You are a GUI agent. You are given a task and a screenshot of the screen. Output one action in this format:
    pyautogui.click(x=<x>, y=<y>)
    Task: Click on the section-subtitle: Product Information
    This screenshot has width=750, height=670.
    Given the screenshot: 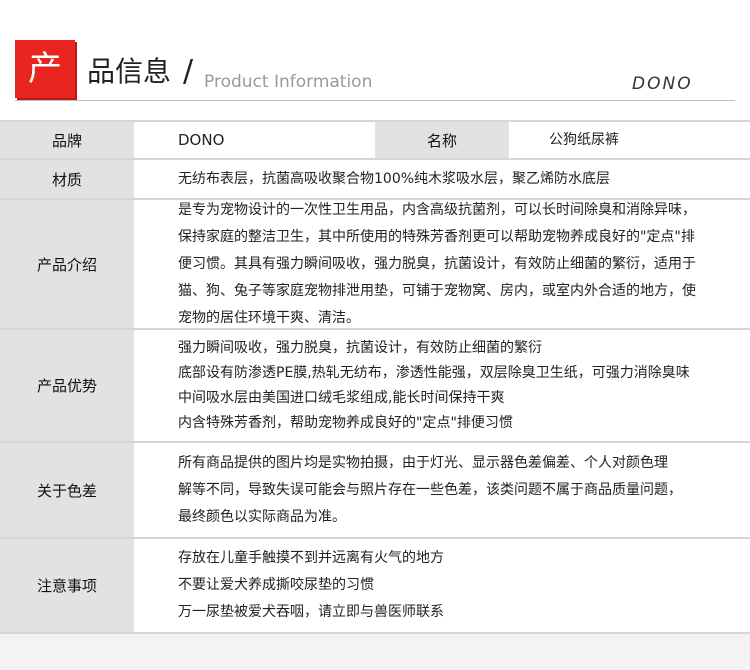 What is the action you would take?
    pyautogui.click(x=288, y=82)
    